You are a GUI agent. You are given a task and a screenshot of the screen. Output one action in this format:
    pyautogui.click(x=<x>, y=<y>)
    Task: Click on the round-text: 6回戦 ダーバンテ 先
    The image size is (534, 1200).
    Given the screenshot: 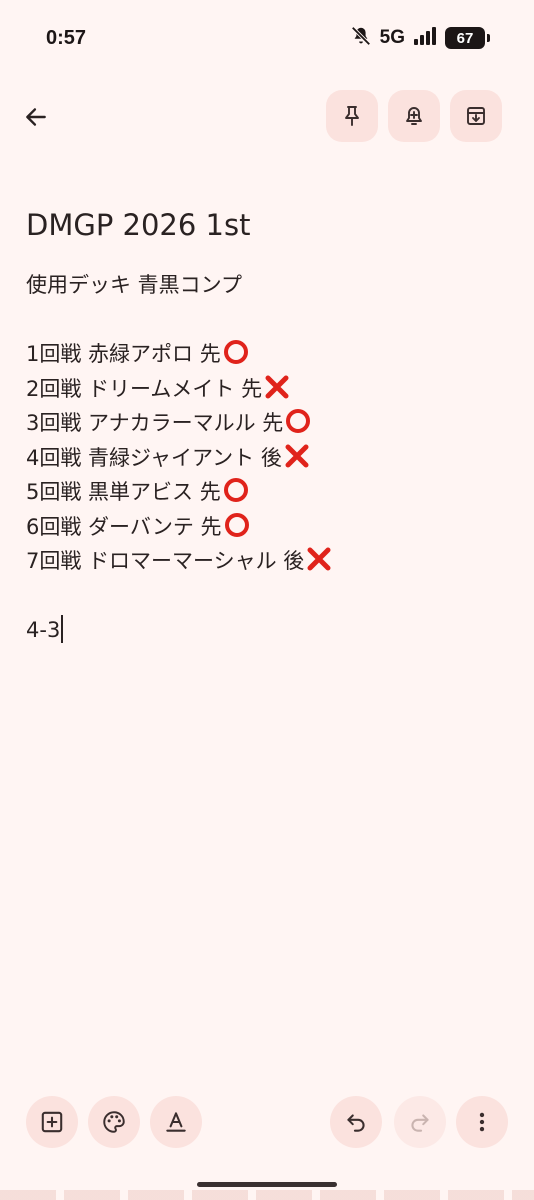 What is the action you would take?
    pyautogui.click(x=124, y=526)
    